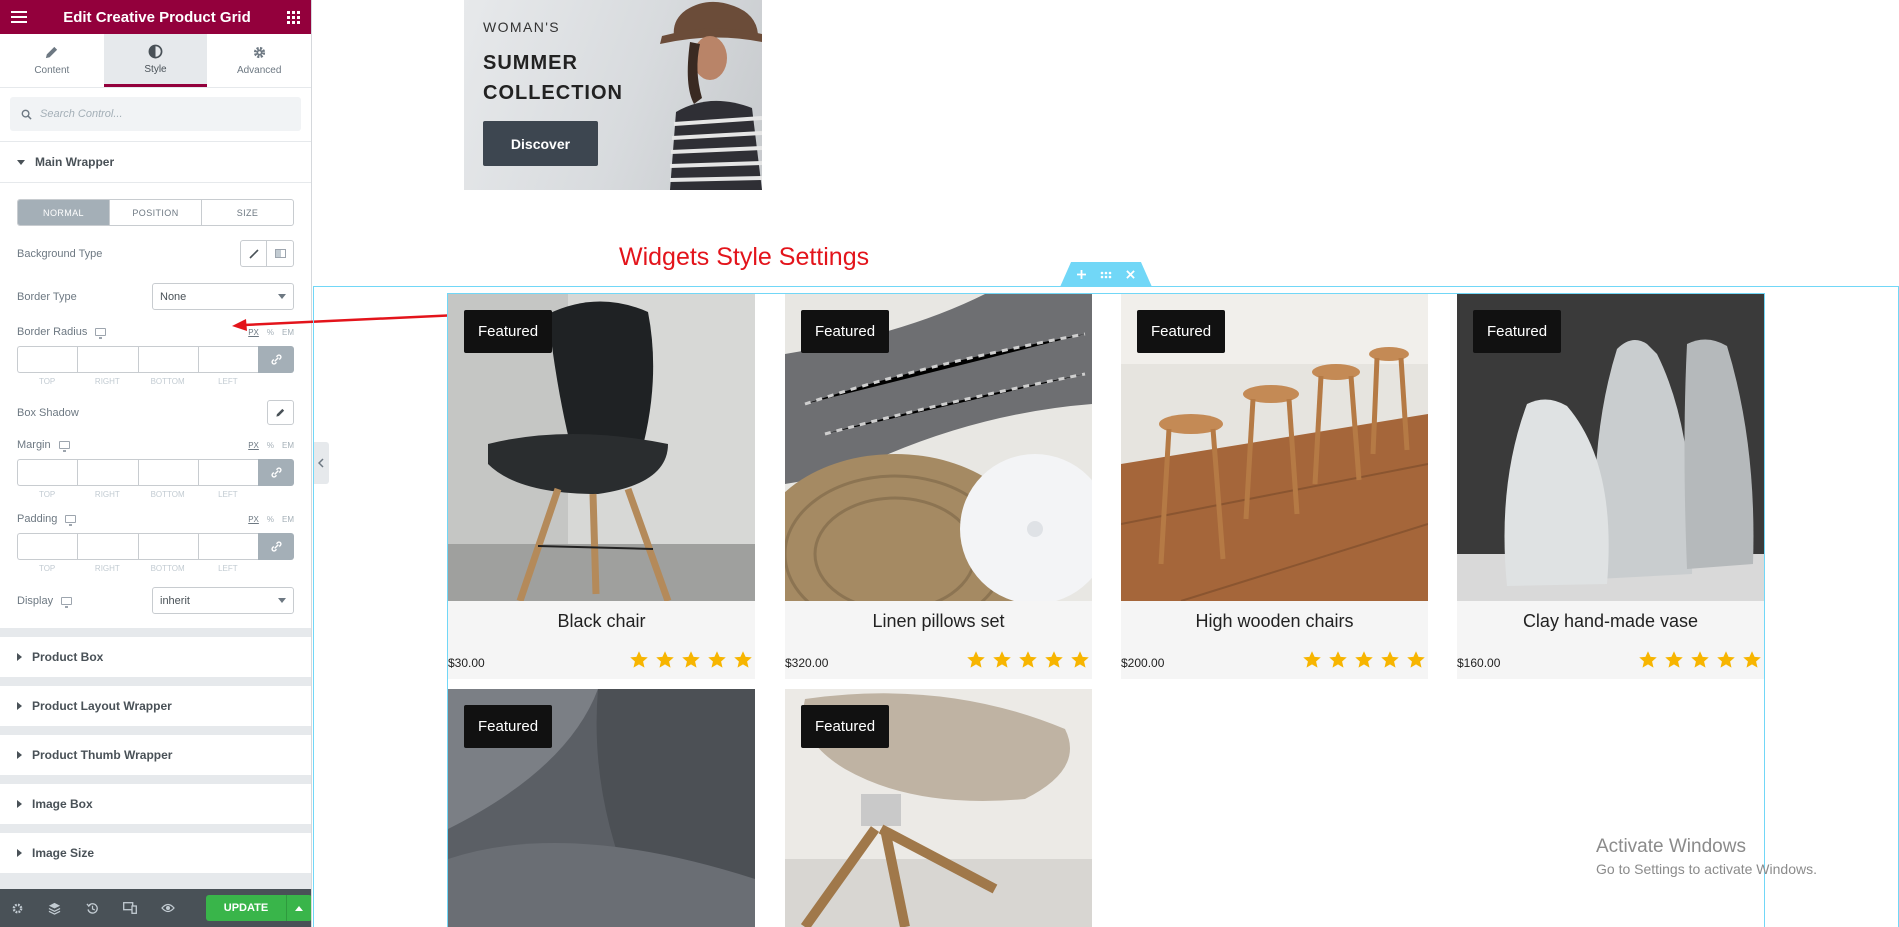 Image resolution: width=1899 pixels, height=927 pixels. I want to click on radius-bottom-input, so click(167, 359).